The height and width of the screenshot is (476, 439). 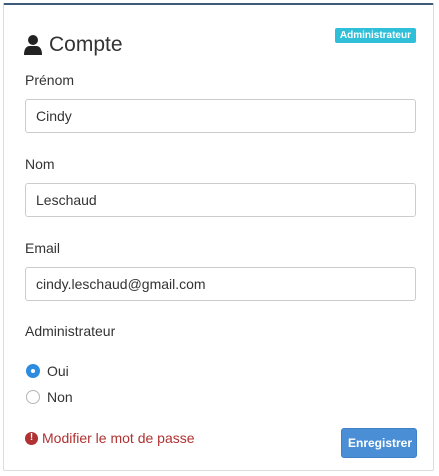 What do you see at coordinates (33, 45) in the screenshot?
I see `user-icon` at bounding box center [33, 45].